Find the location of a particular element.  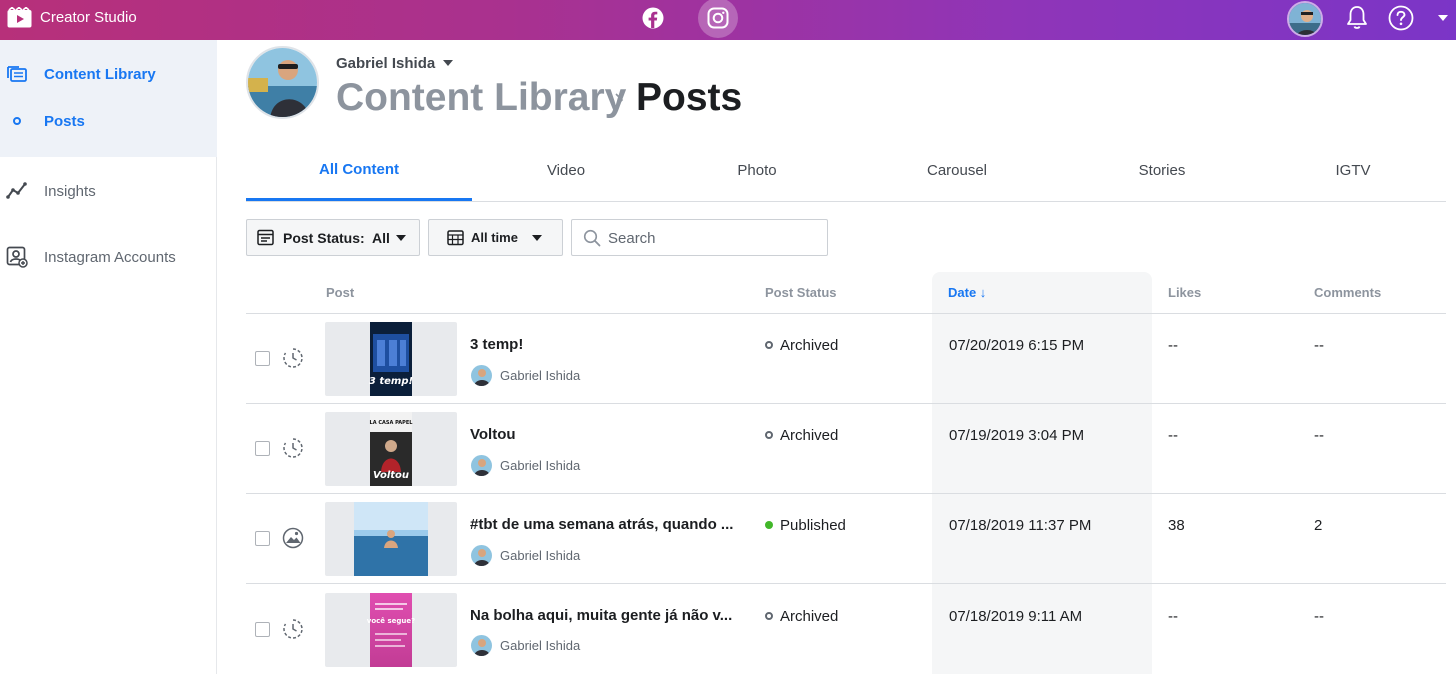

page-title: Posts is located at coordinates (689, 97).